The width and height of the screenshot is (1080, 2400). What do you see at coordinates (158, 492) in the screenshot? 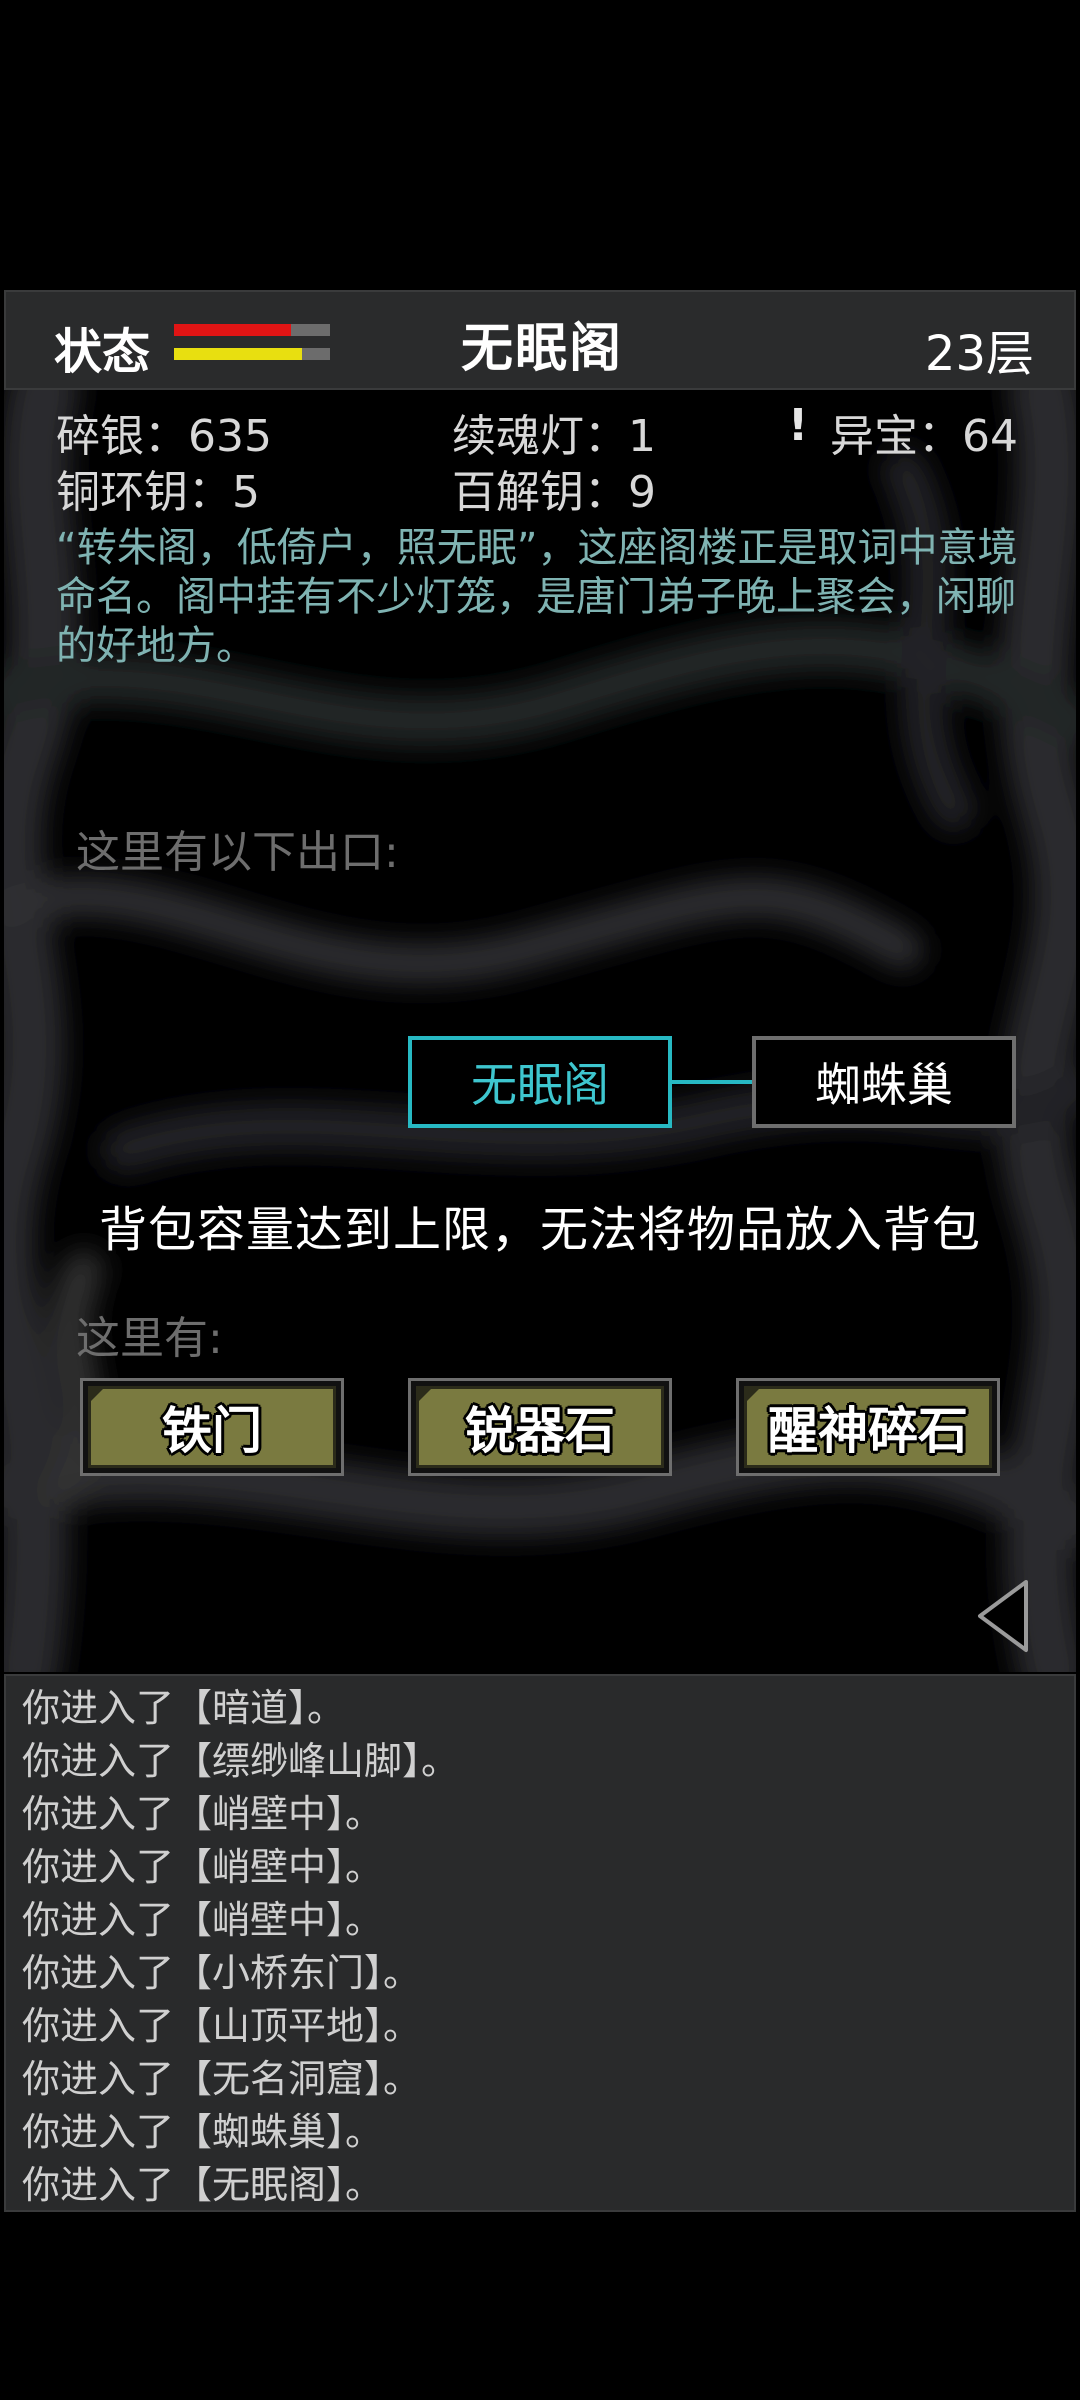
I see `copper-key-count: 铜环钥：5` at bounding box center [158, 492].